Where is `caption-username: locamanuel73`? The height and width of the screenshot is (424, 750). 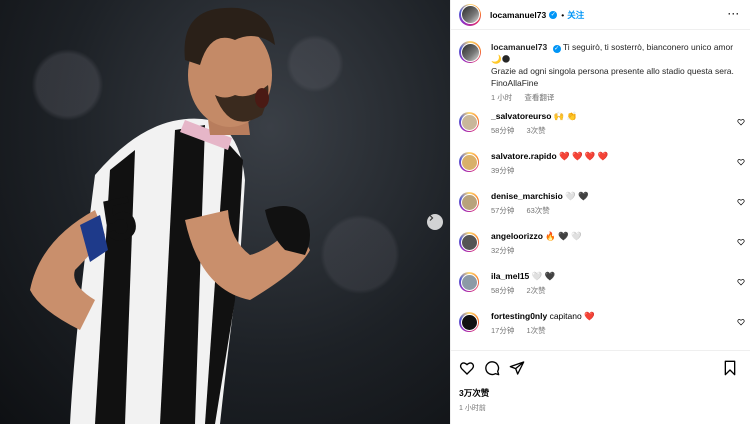
caption-username: locamanuel73 is located at coordinates (519, 47).